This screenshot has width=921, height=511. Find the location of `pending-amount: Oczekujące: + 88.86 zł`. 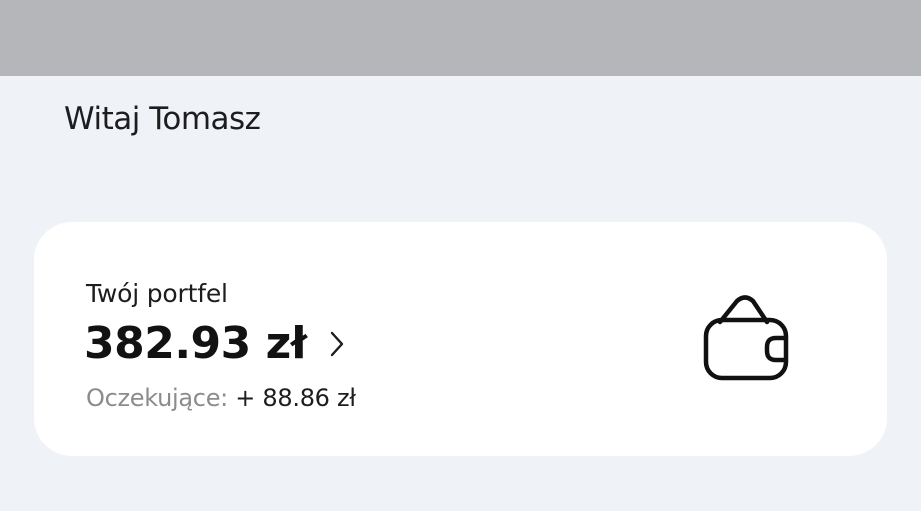

pending-amount: Oczekujące: + 88.86 zł is located at coordinates (221, 398).